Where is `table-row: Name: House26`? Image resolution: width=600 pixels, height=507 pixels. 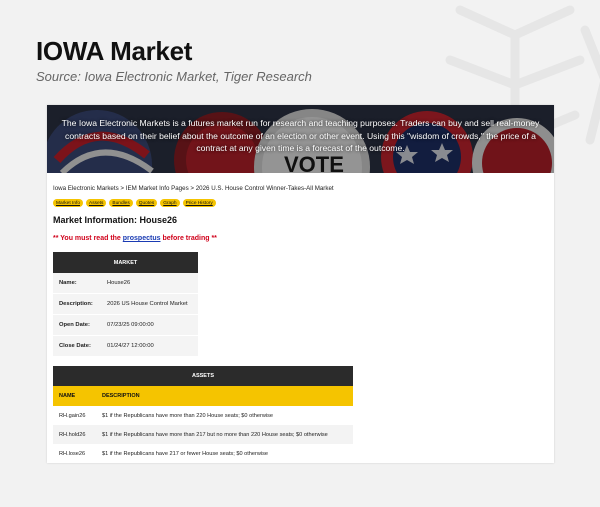
table-row: Name: House26 is located at coordinates (125, 283).